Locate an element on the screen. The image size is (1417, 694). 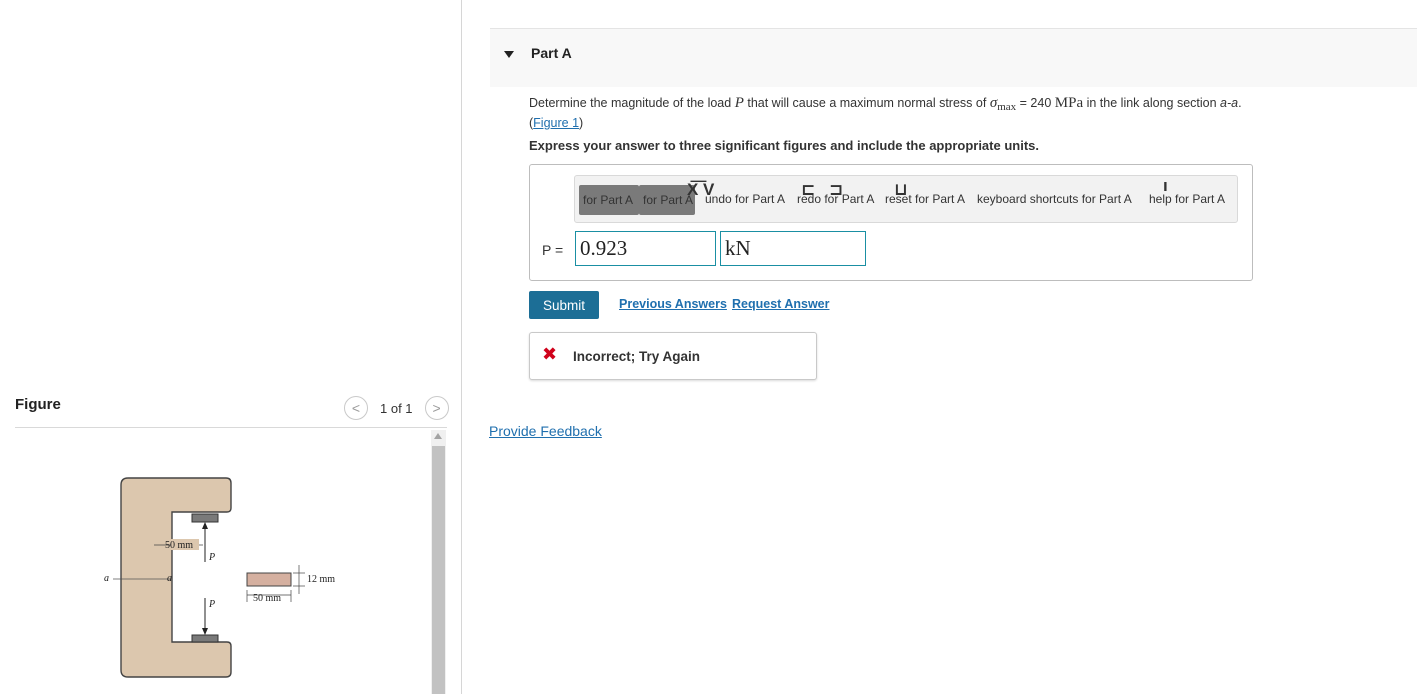
figure-scrollbar is located at coordinates (438, 562).